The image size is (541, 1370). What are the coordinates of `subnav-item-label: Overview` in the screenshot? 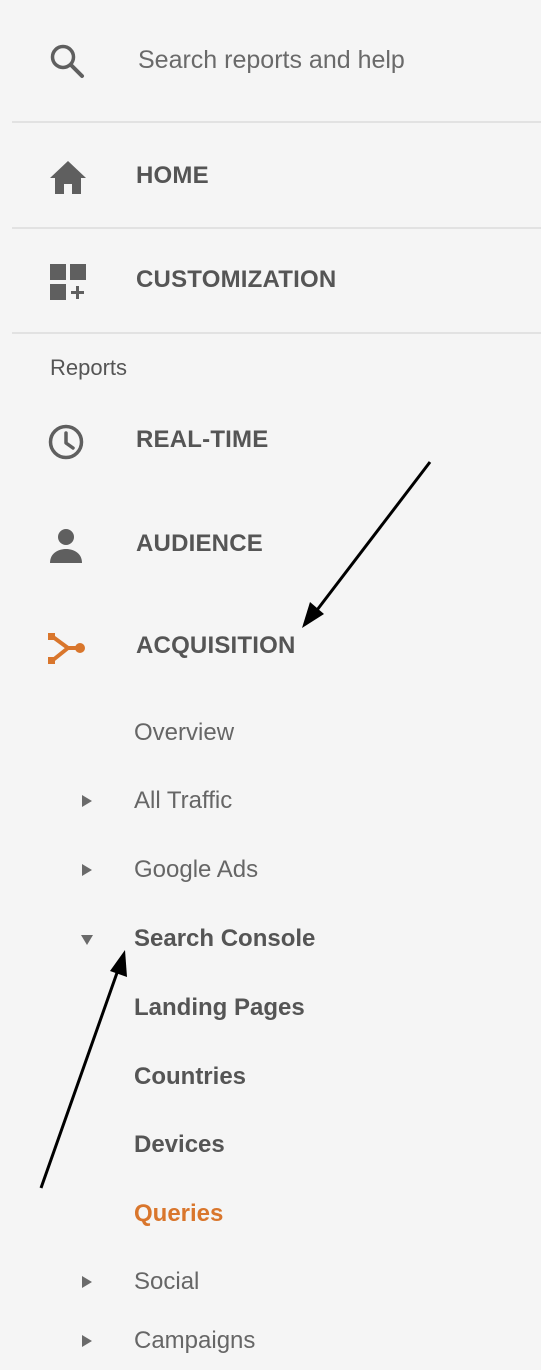 It's located at (184, 732).